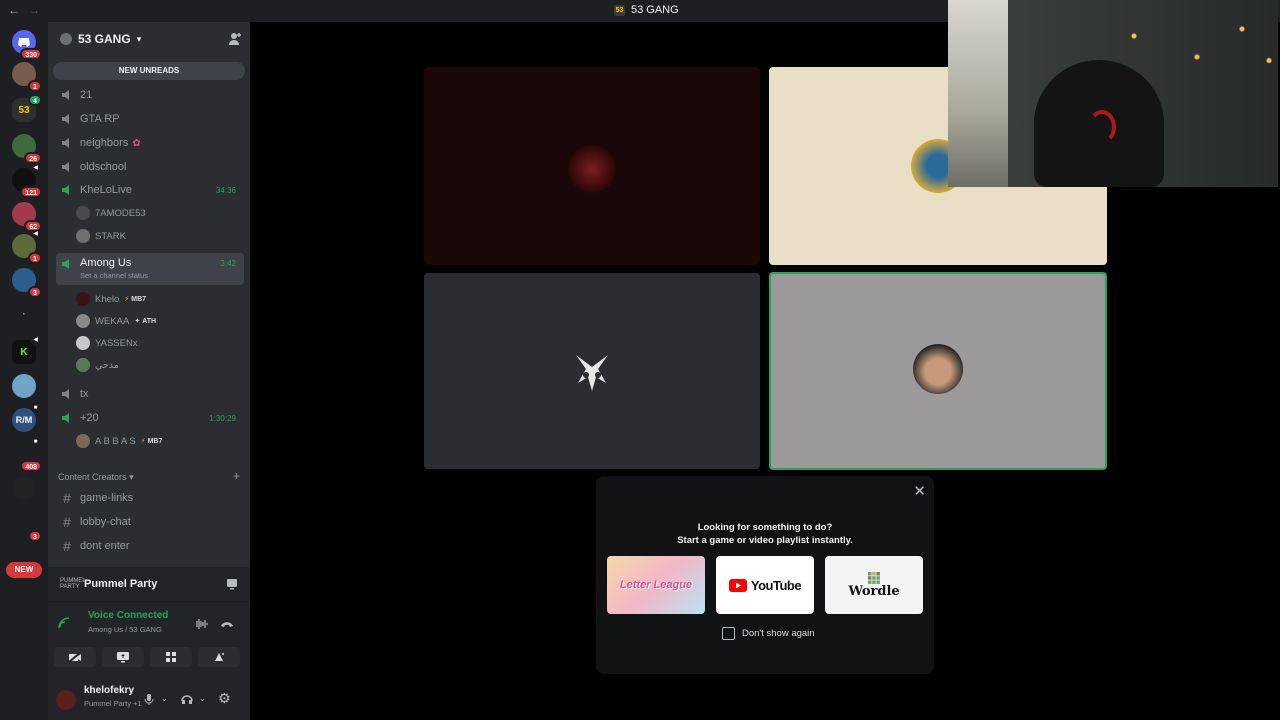 The image size is (1280, 720). Describe the element at coordinates (149, 71) in the screenshot. I see `new-unreads-button: NEW UNREADS` at that location.